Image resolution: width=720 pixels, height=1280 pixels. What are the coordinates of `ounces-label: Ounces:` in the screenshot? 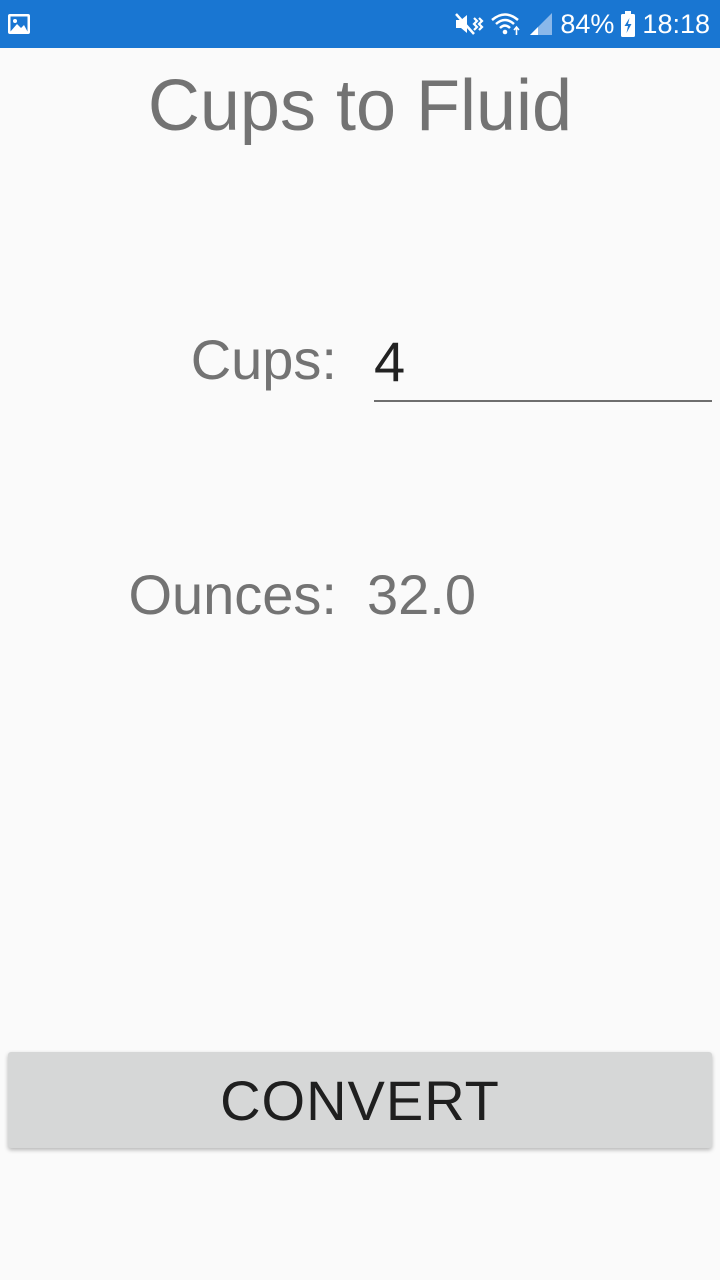 It's located at (232, 594).